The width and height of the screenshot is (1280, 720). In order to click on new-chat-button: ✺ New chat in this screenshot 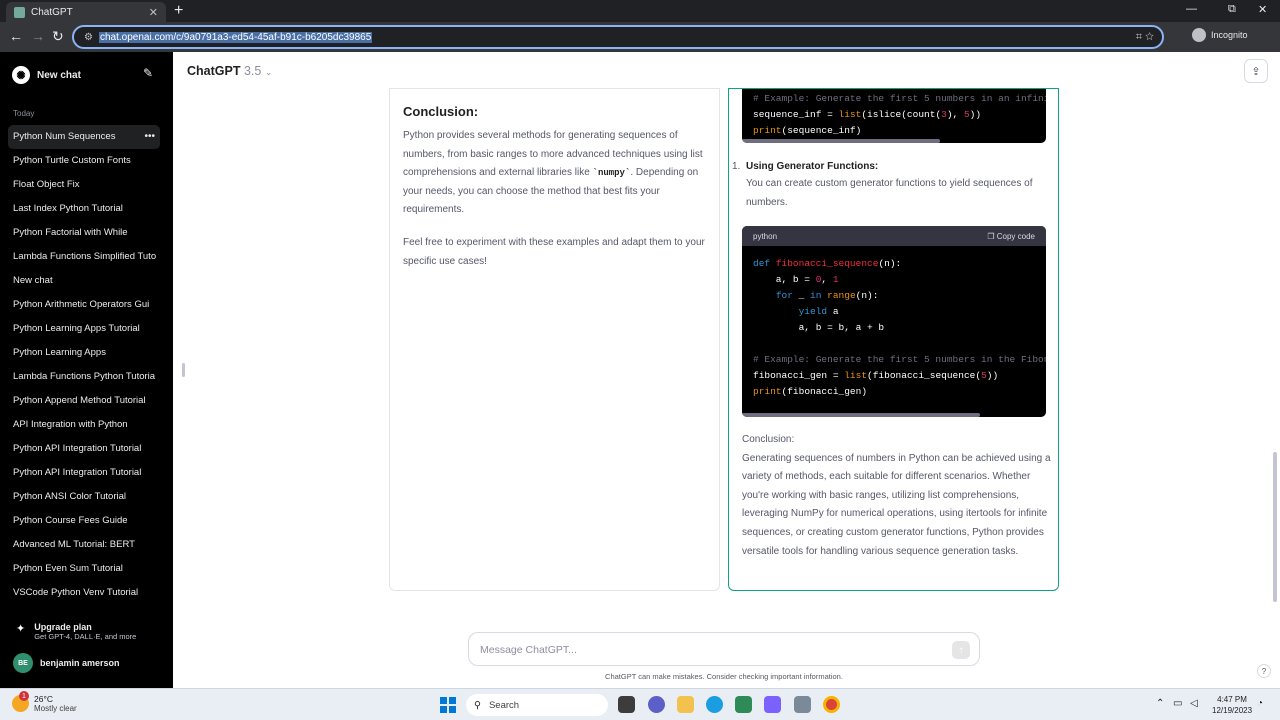, I will do `click(46, 75)`.